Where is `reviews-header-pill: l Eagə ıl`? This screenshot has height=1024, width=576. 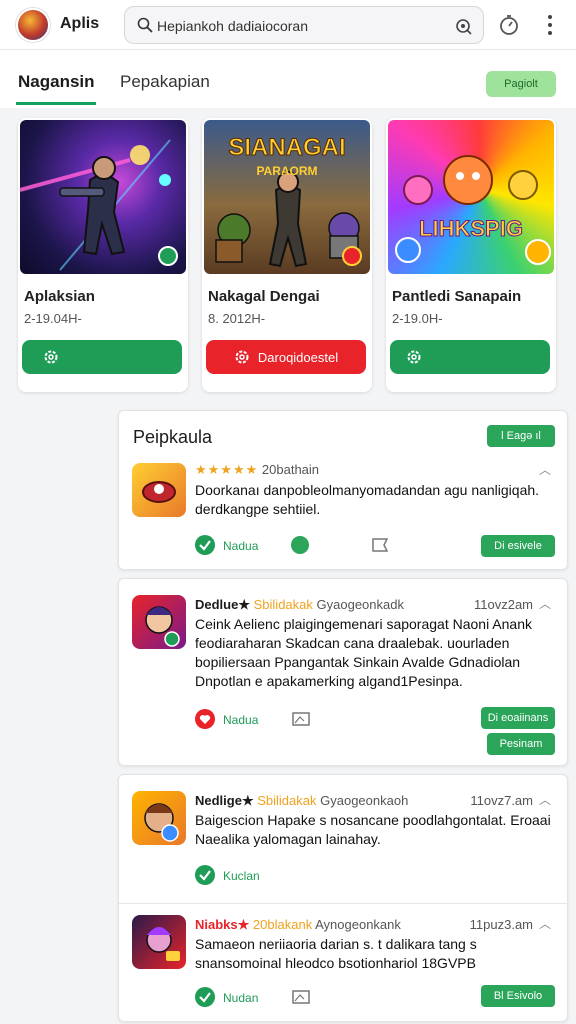 reviews-header-pill: l Eagə ıl is located at coordinates (521, 436).